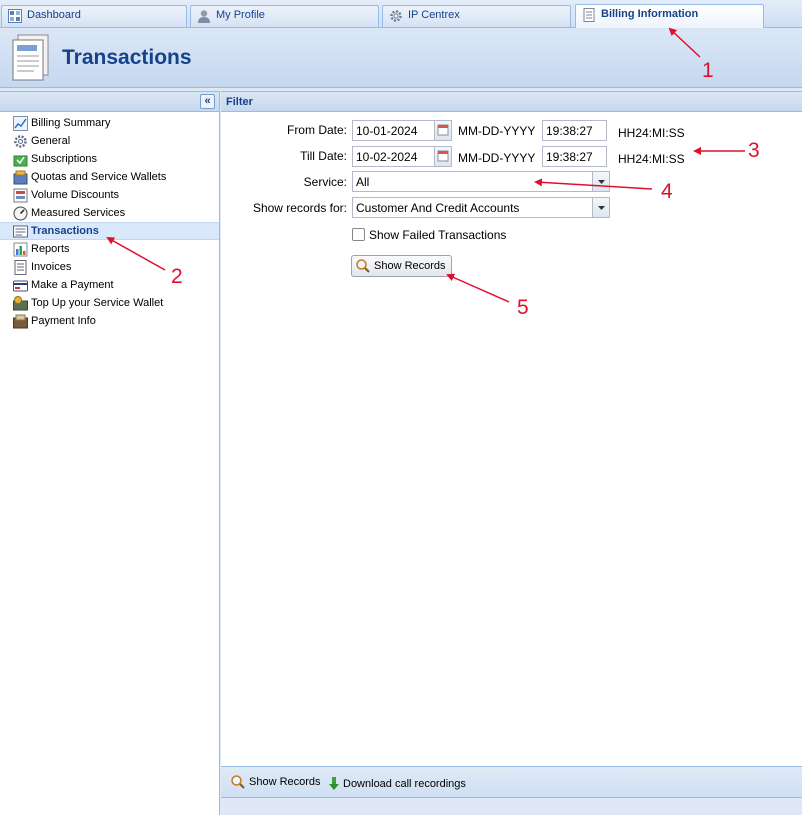  Describe the element at coordinates (63, 321) in the screenshot. I see `sidebar-item-label: Payment Info` at that location.